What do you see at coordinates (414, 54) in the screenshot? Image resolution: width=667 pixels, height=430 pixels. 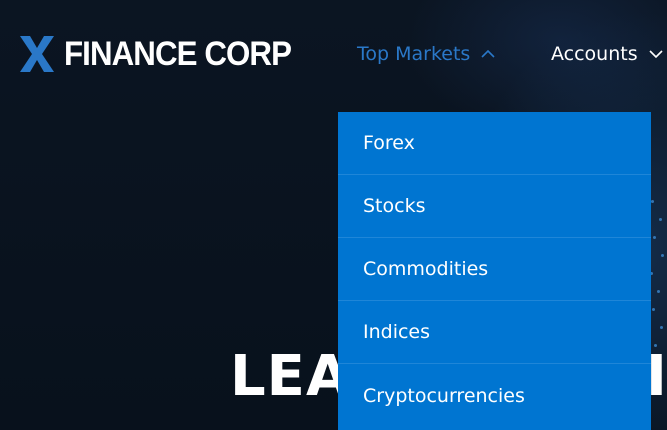 I see `nav-top-markets-label: Top Markets` at bounding box center [414, 54].